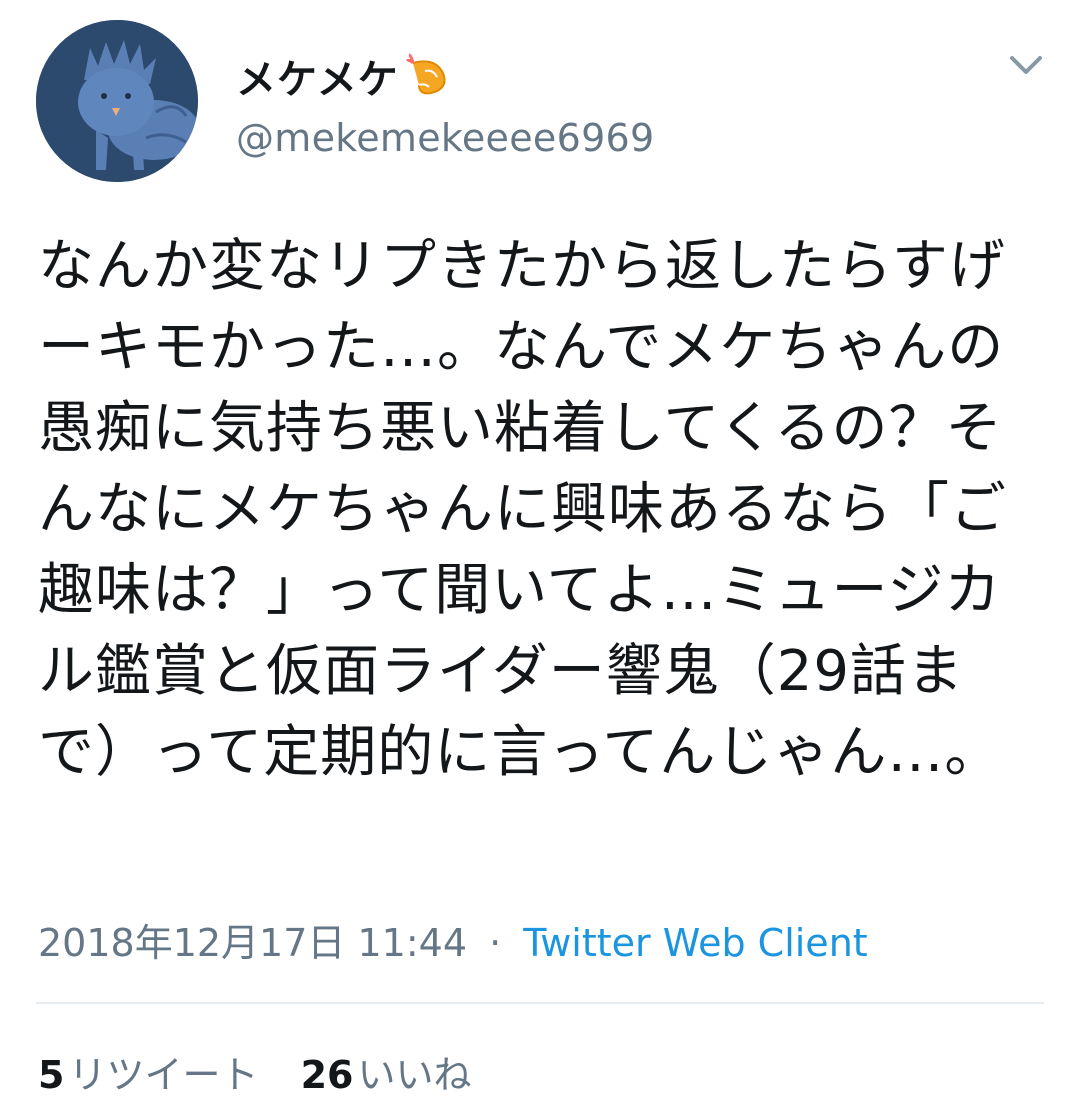  I want to click on shrimp-icon, so click(428, 76).